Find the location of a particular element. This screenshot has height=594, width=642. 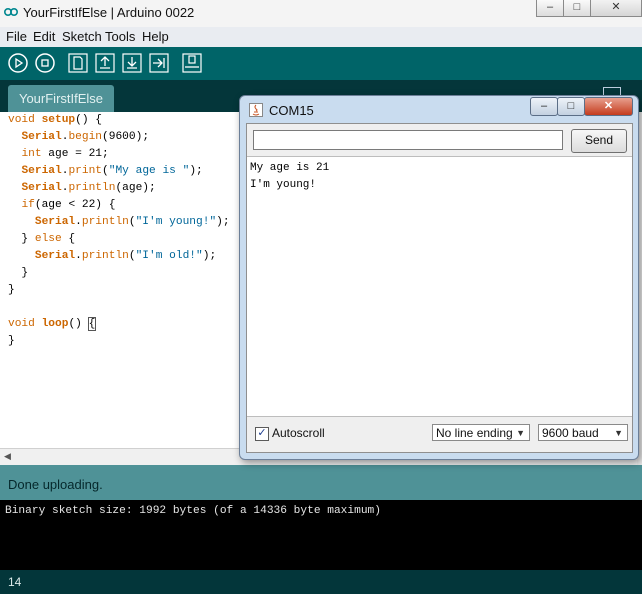

title-bar: YourFirstIfElse | Arduino 0022 – □ ✕ is located at coordinates (321, 14).